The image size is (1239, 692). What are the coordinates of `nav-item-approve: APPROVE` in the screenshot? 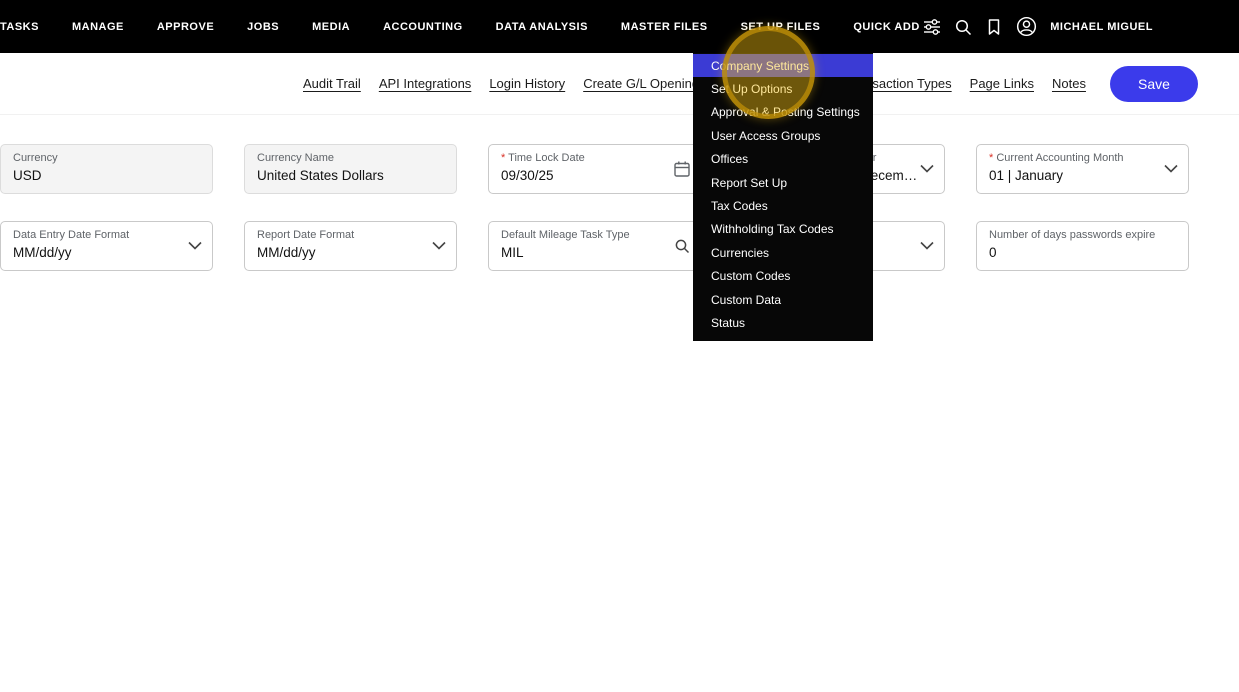 It's located at (185, 27).